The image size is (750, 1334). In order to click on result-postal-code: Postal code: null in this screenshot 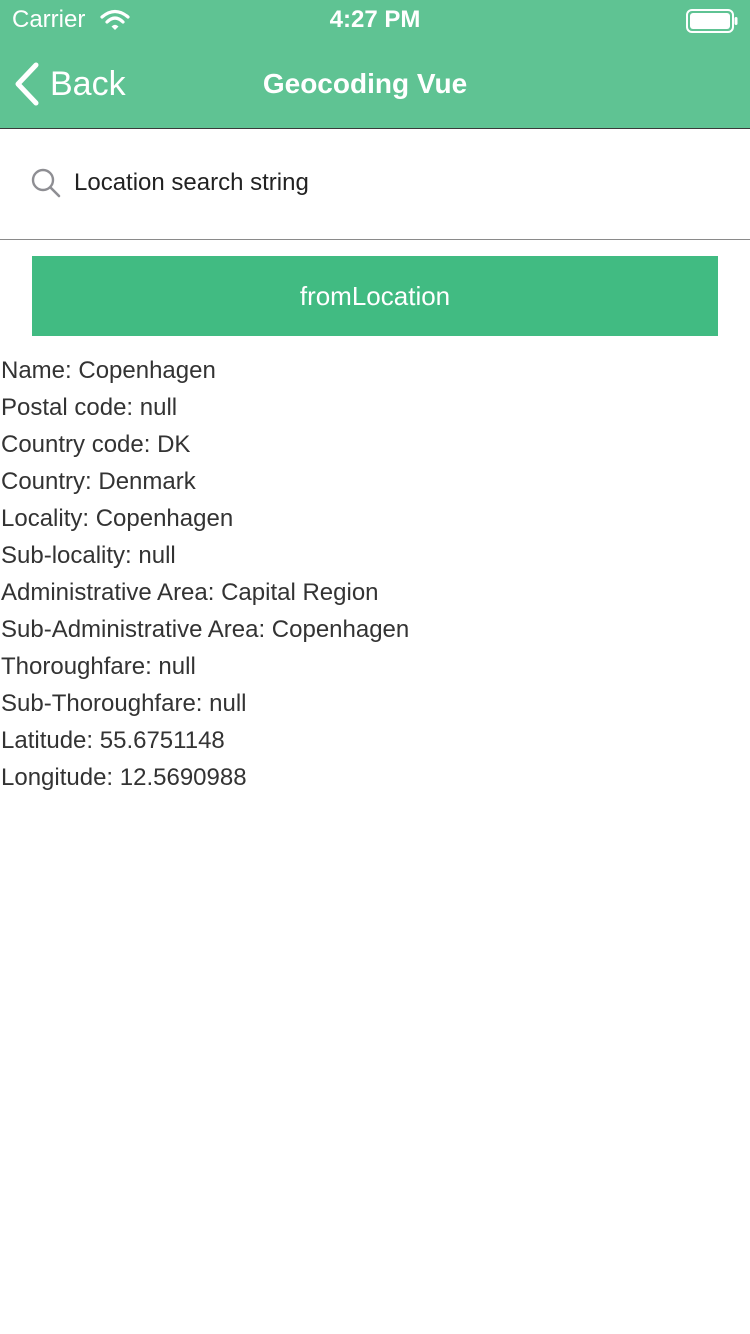, I will do `click(89, 407)`.